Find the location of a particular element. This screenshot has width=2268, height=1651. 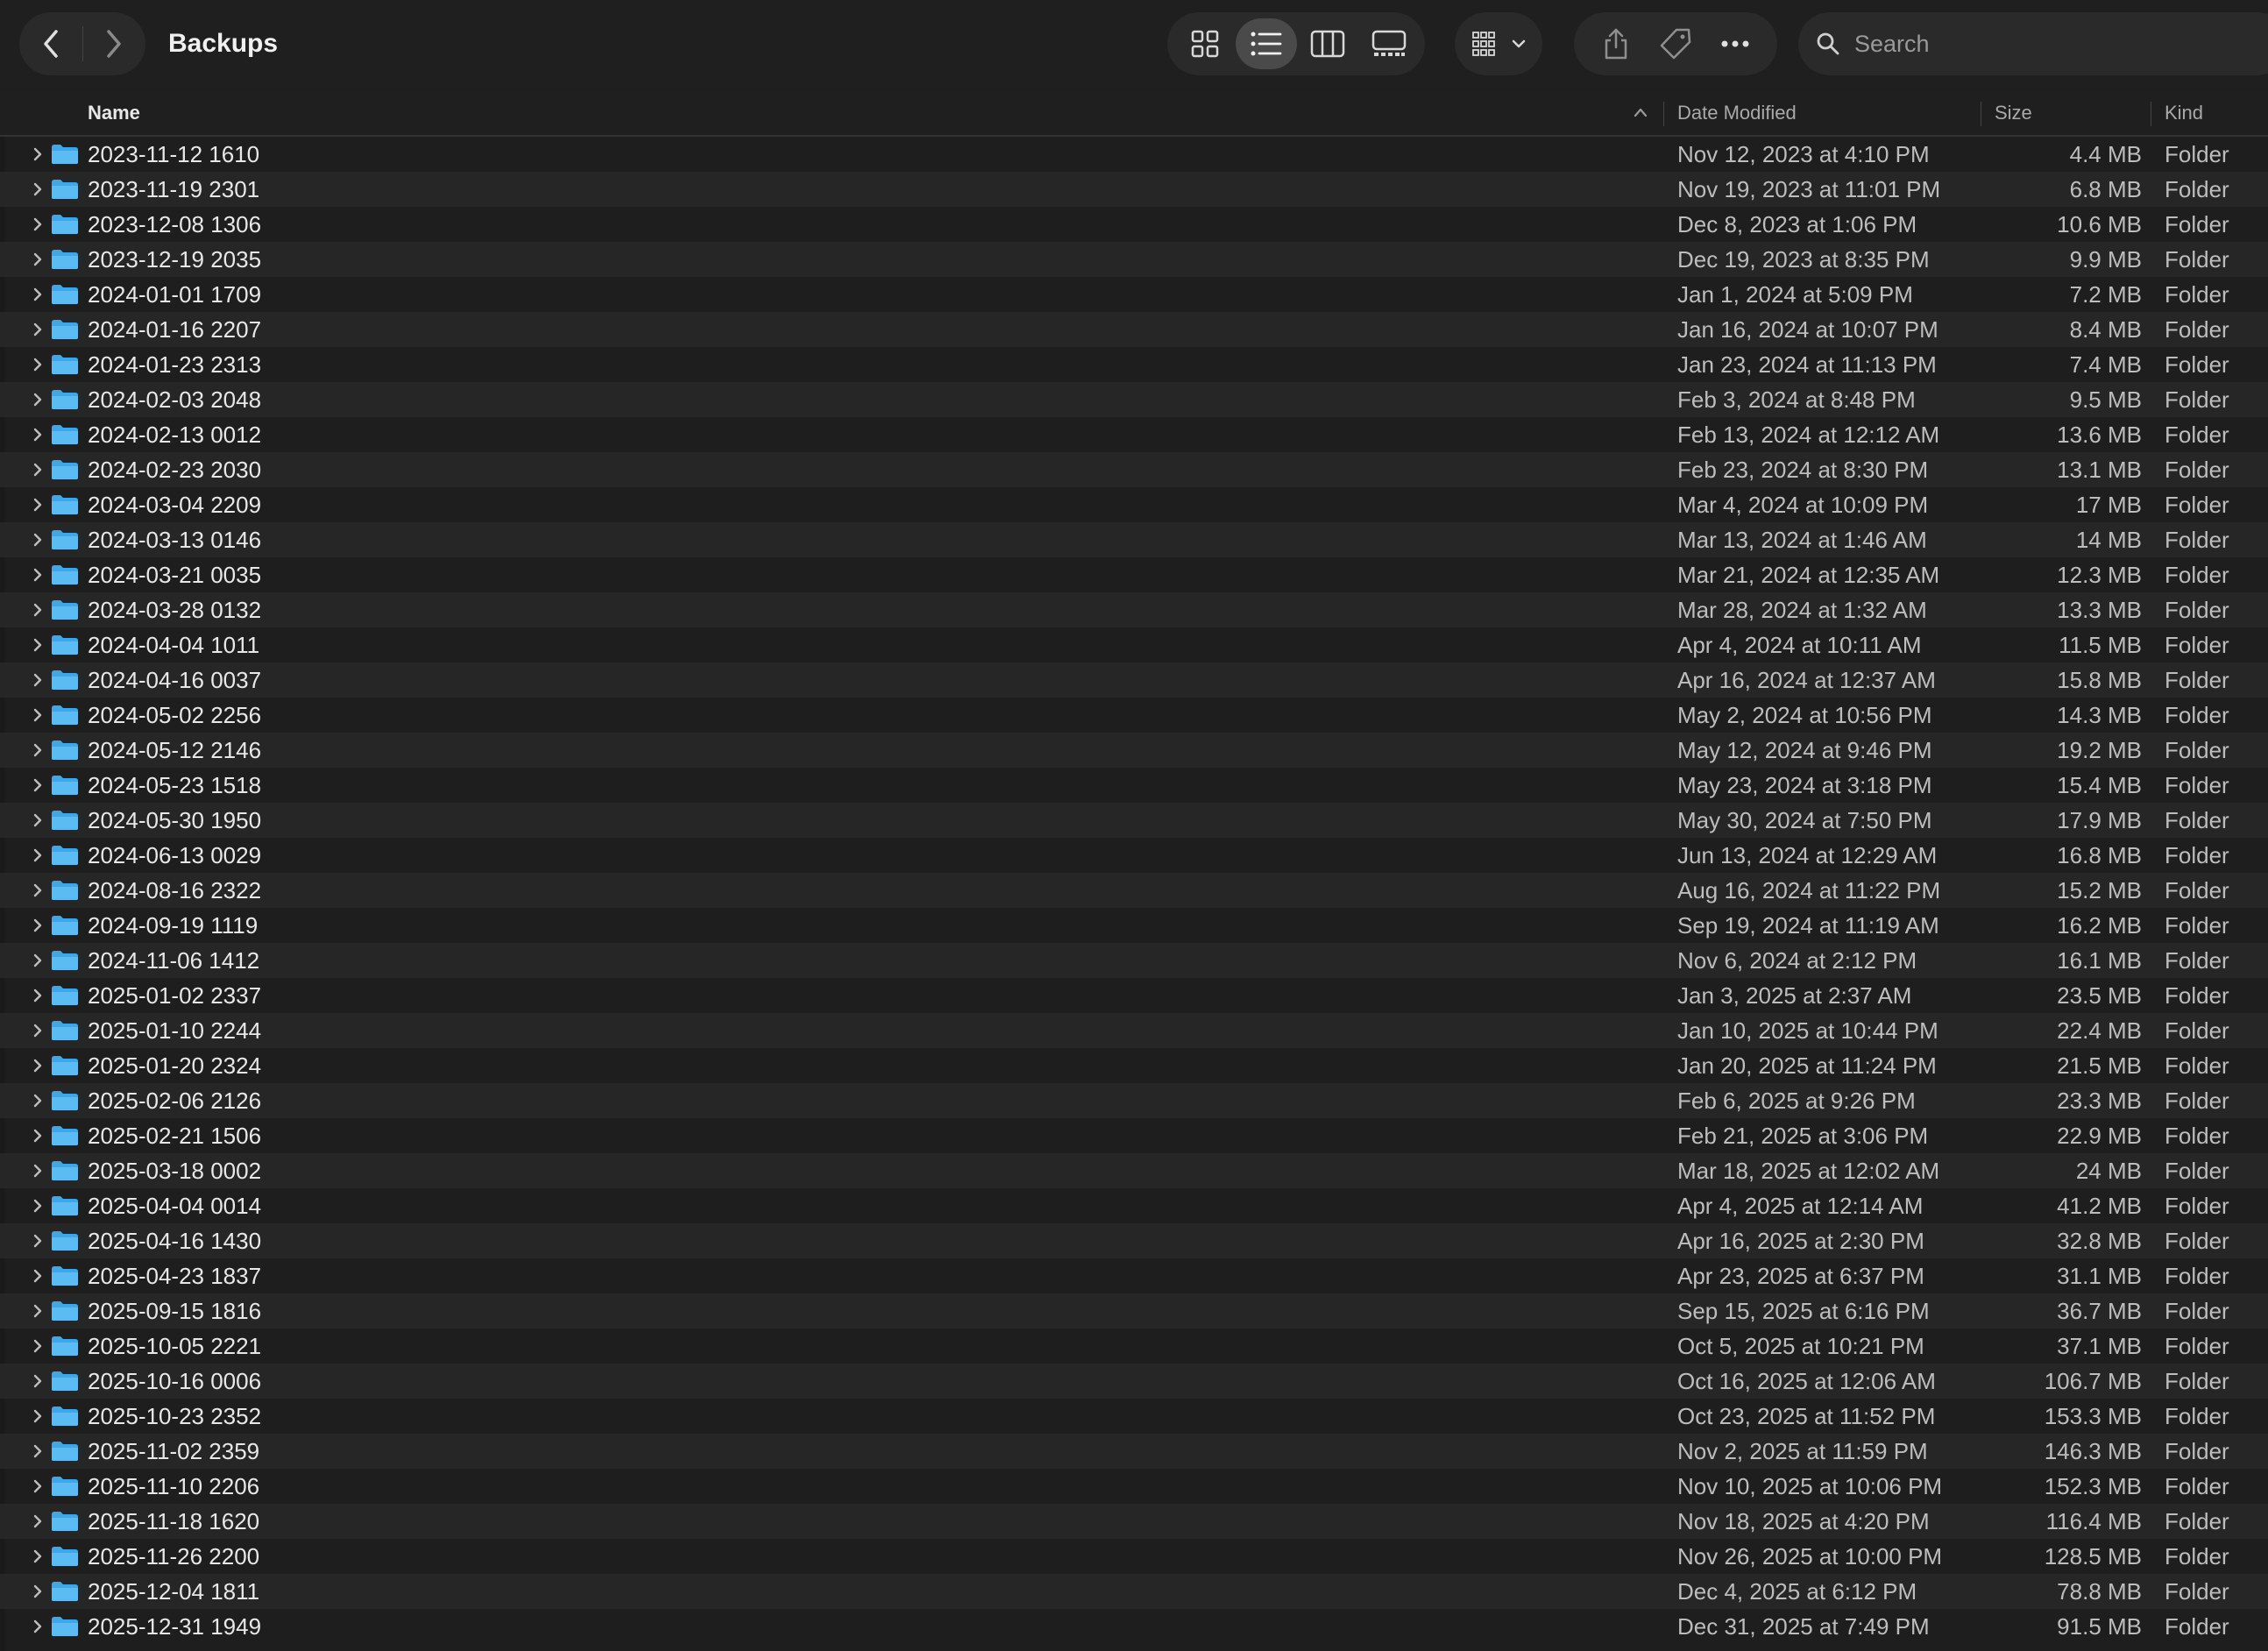

column-header-date-modified: Date Modified is located at coordinates (1737, 113).